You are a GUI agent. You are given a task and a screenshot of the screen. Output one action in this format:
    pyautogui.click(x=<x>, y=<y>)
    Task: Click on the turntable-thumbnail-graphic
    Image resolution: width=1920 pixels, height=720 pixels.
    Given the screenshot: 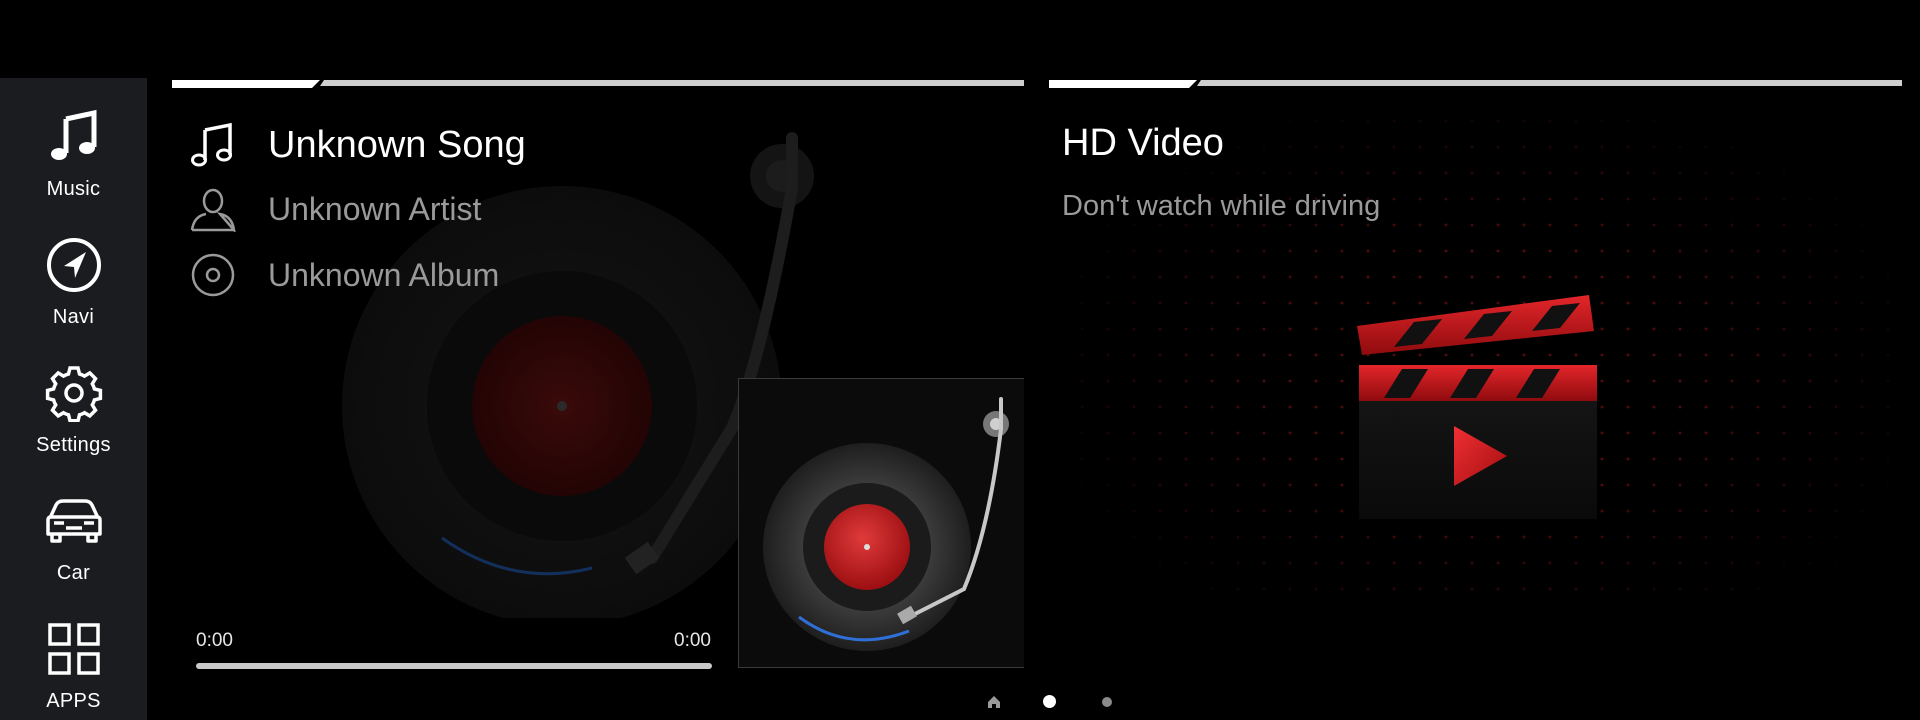 What is the action you would take?
    pyautogui.click(x=886, y=524)
    